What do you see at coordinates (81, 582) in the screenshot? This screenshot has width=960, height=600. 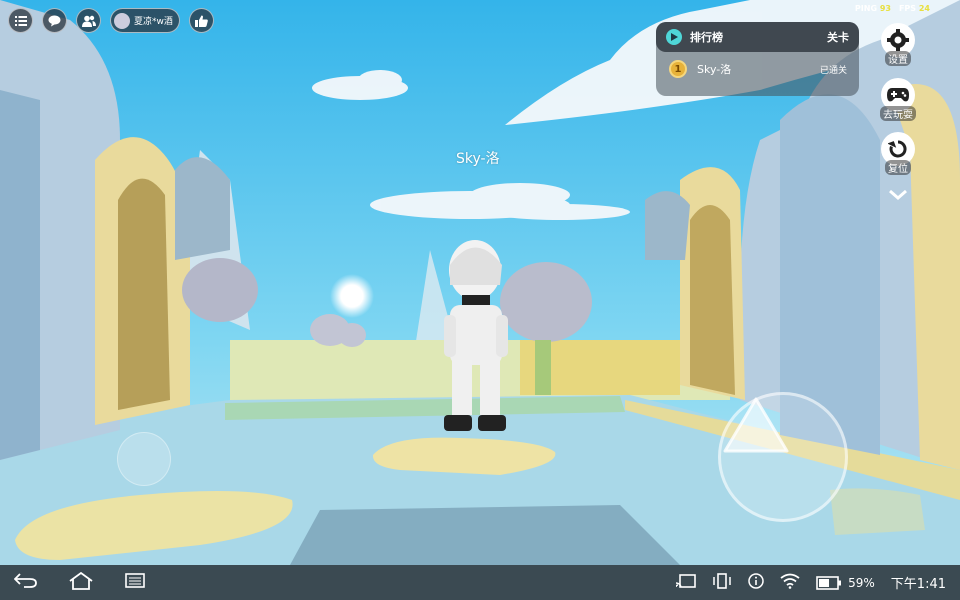 I see `home-icon` at bounding box center [81, 582].